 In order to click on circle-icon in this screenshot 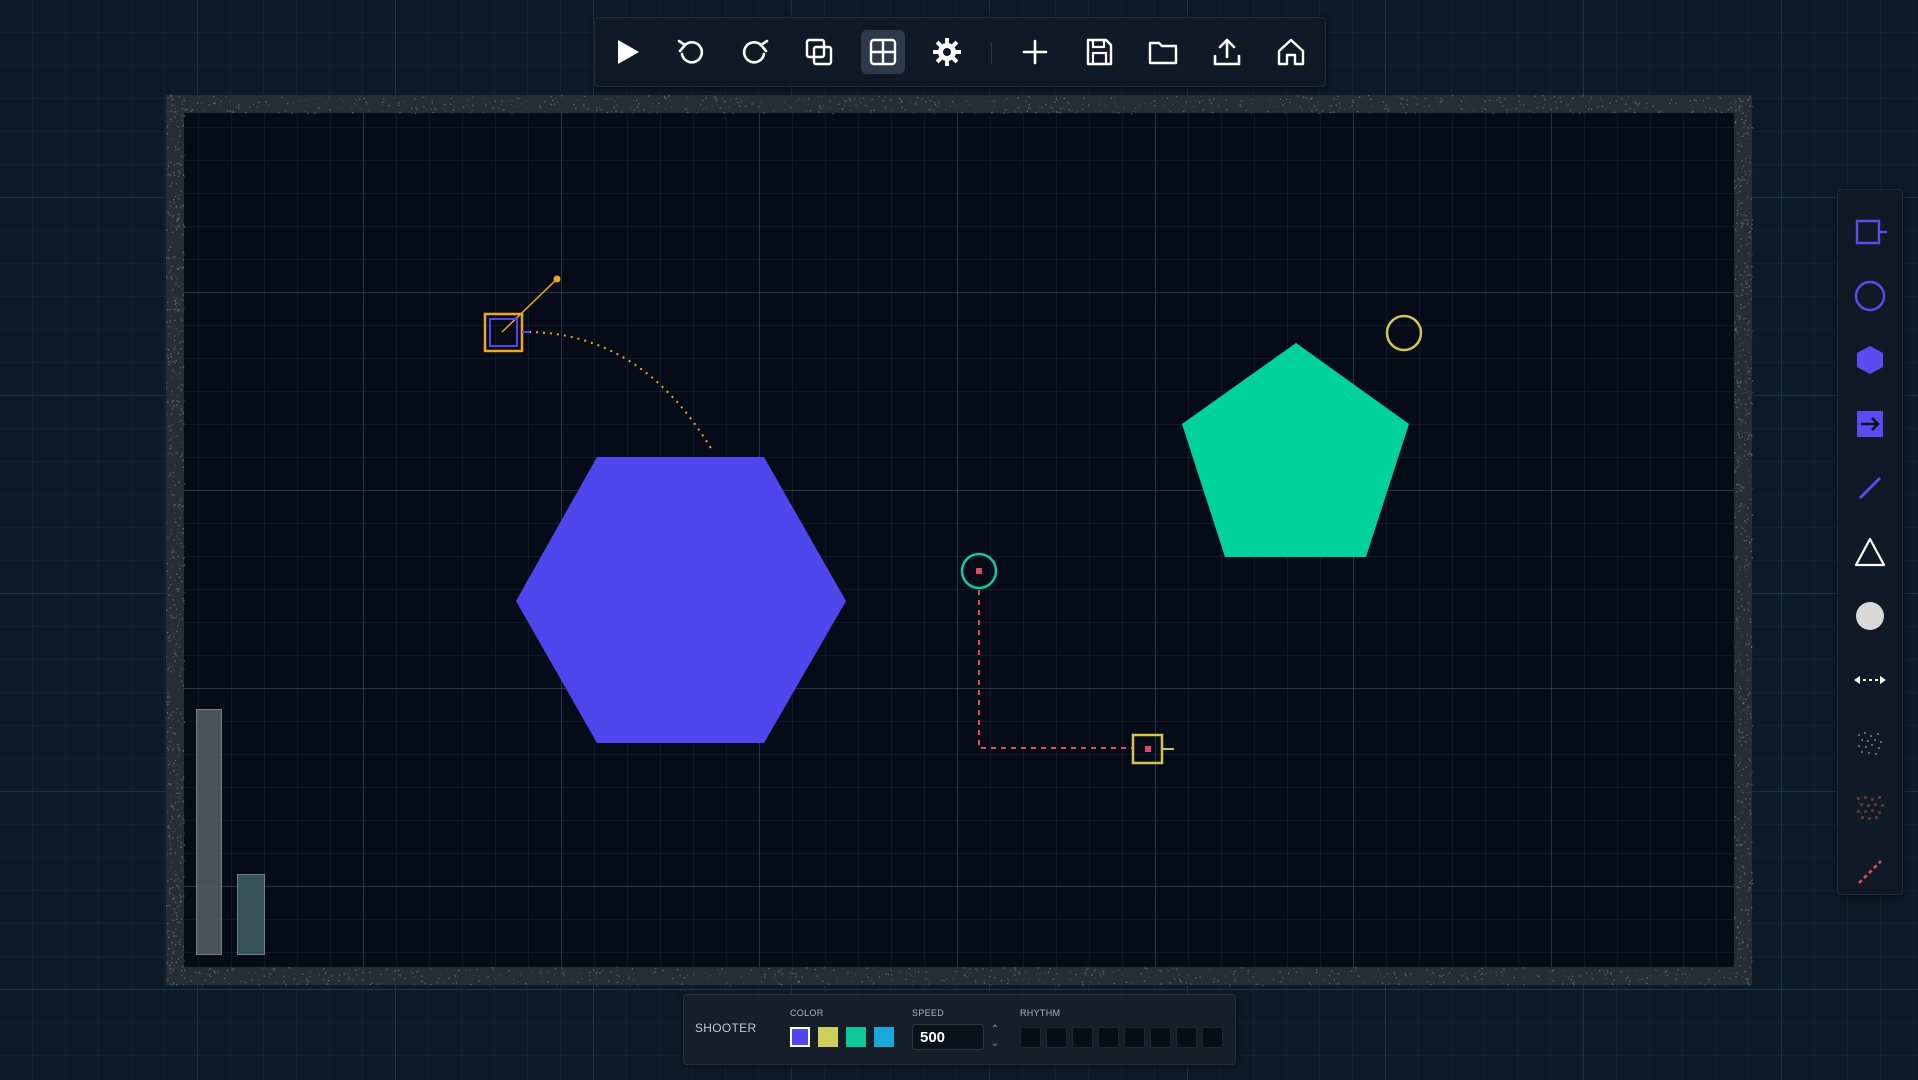, I will do `click(1870, 296)`.